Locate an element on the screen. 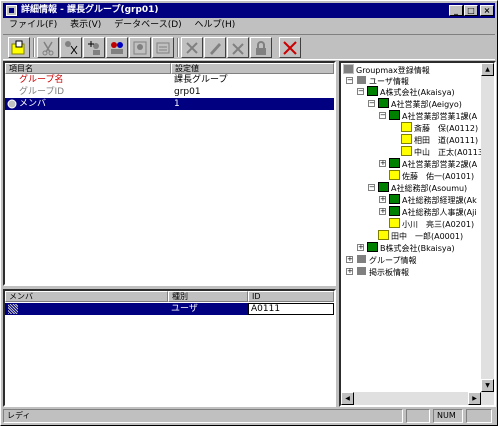  tree-soumu: A社総務部(Asoumu) is located at coordinates (422, 187).